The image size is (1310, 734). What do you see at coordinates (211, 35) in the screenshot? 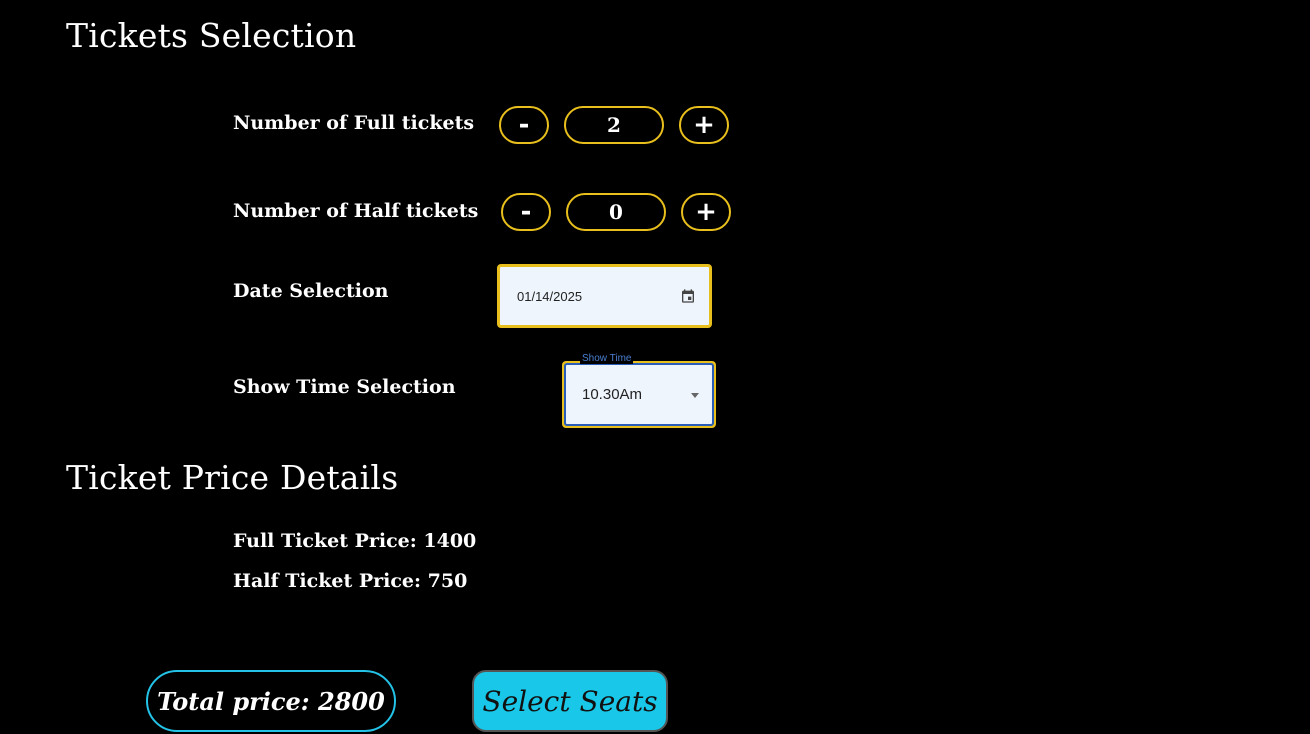
I see `tickets-selection-title: Tickets Selection` at bounding box center [211, 35].